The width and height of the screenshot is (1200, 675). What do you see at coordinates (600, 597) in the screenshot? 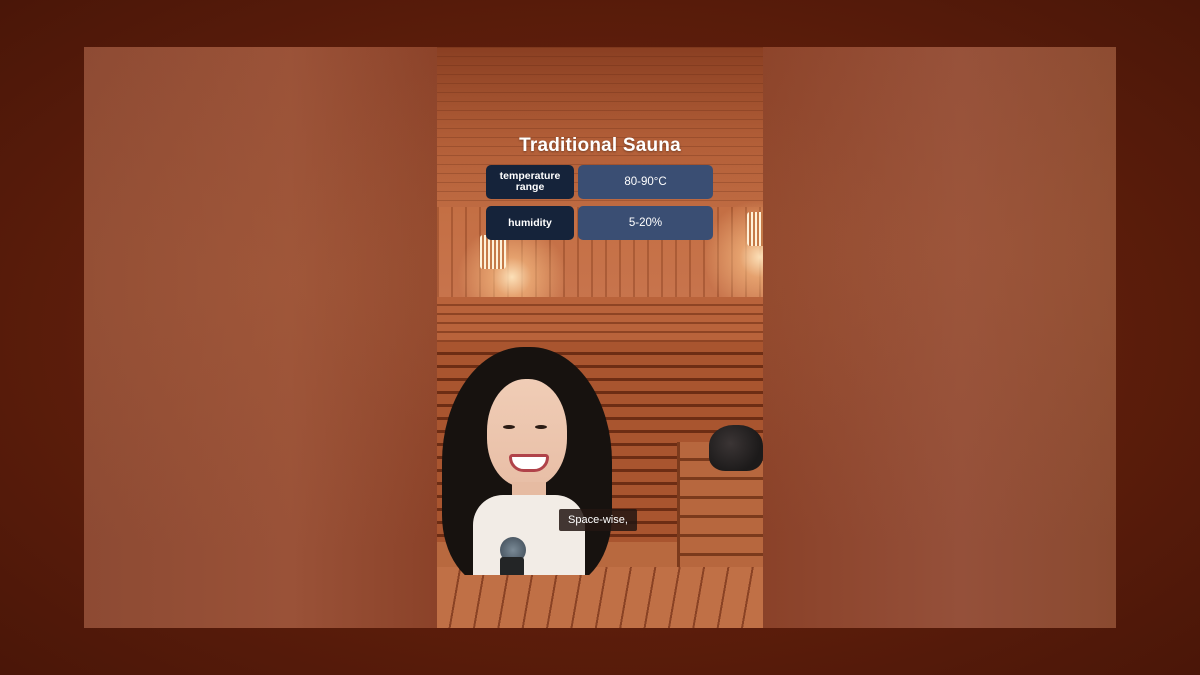
I see `sauna-floor` at bounding box center [600, 597].